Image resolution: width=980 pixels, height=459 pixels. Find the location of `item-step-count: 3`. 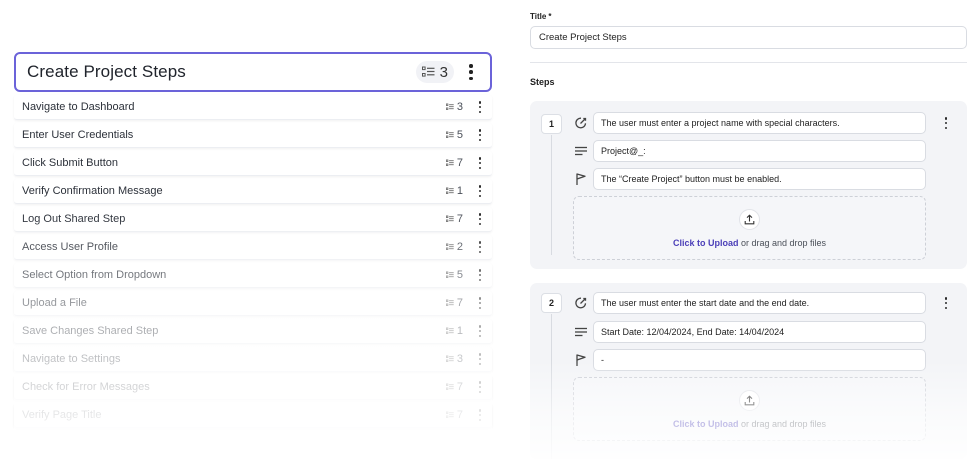

item-step-count: 3 is located at coordinates (454, 359).